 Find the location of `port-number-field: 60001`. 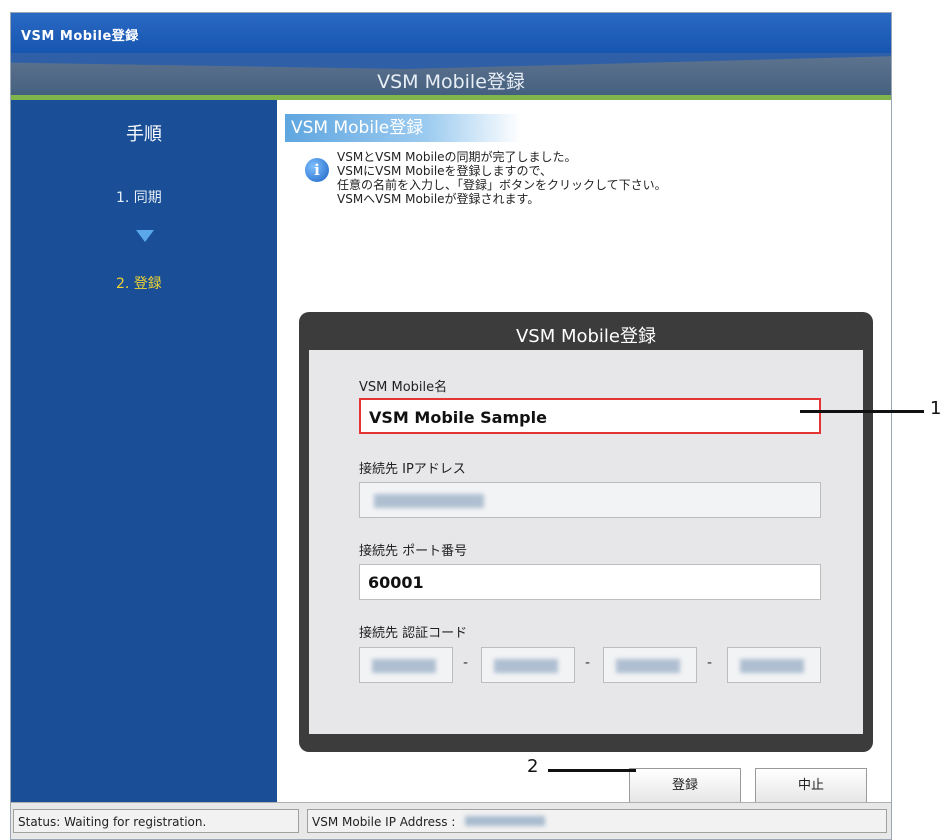

port-number-field: 60001 is located at coordinates (590, 582).